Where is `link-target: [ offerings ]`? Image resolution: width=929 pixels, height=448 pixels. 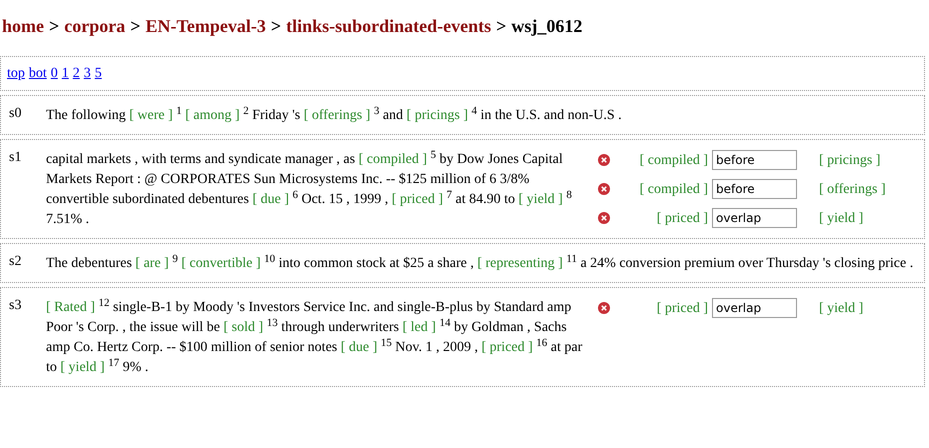
link-target: [ offerings ] is located at coordinates (852, 189).